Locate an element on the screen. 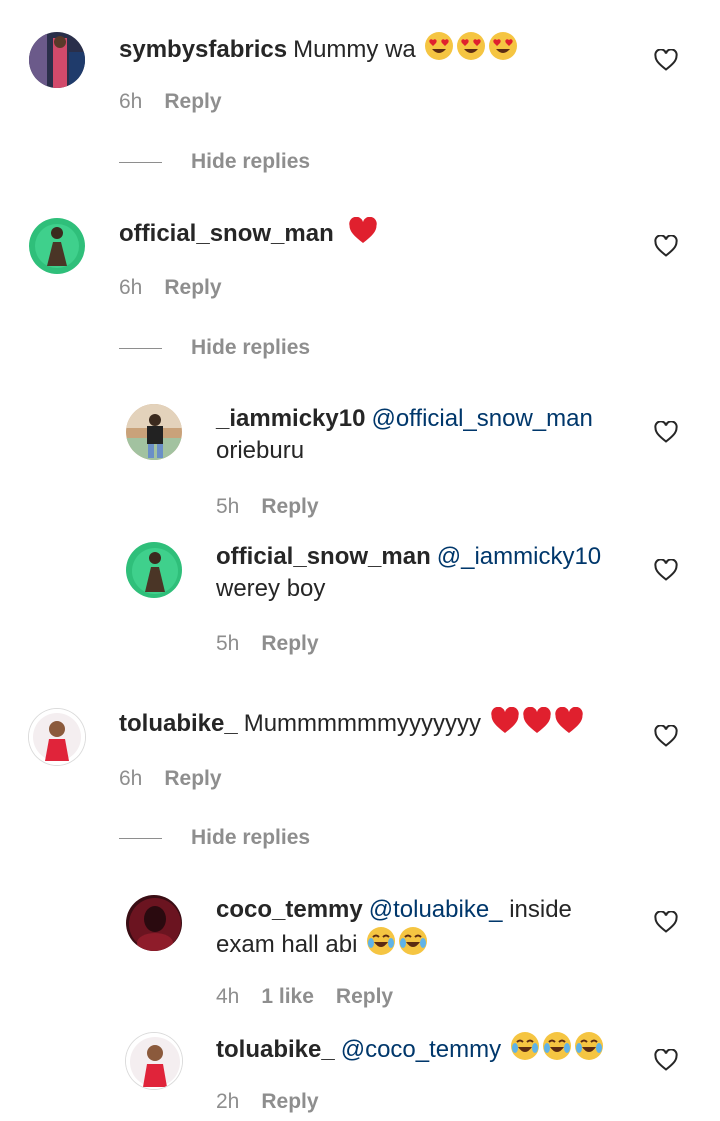 This screenshot has width=720, height=1121. reply-meta: 2h Reply is located at coordinates (278, 1102).